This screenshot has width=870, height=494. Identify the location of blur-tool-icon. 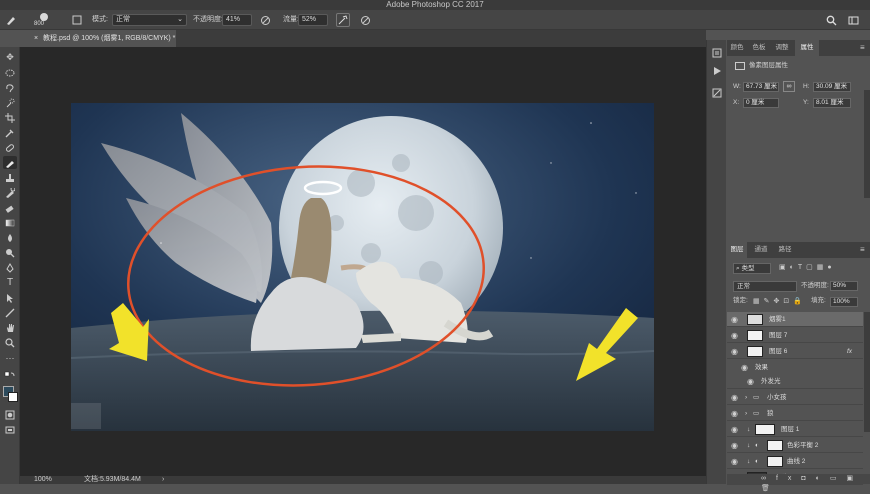
(10, 237).